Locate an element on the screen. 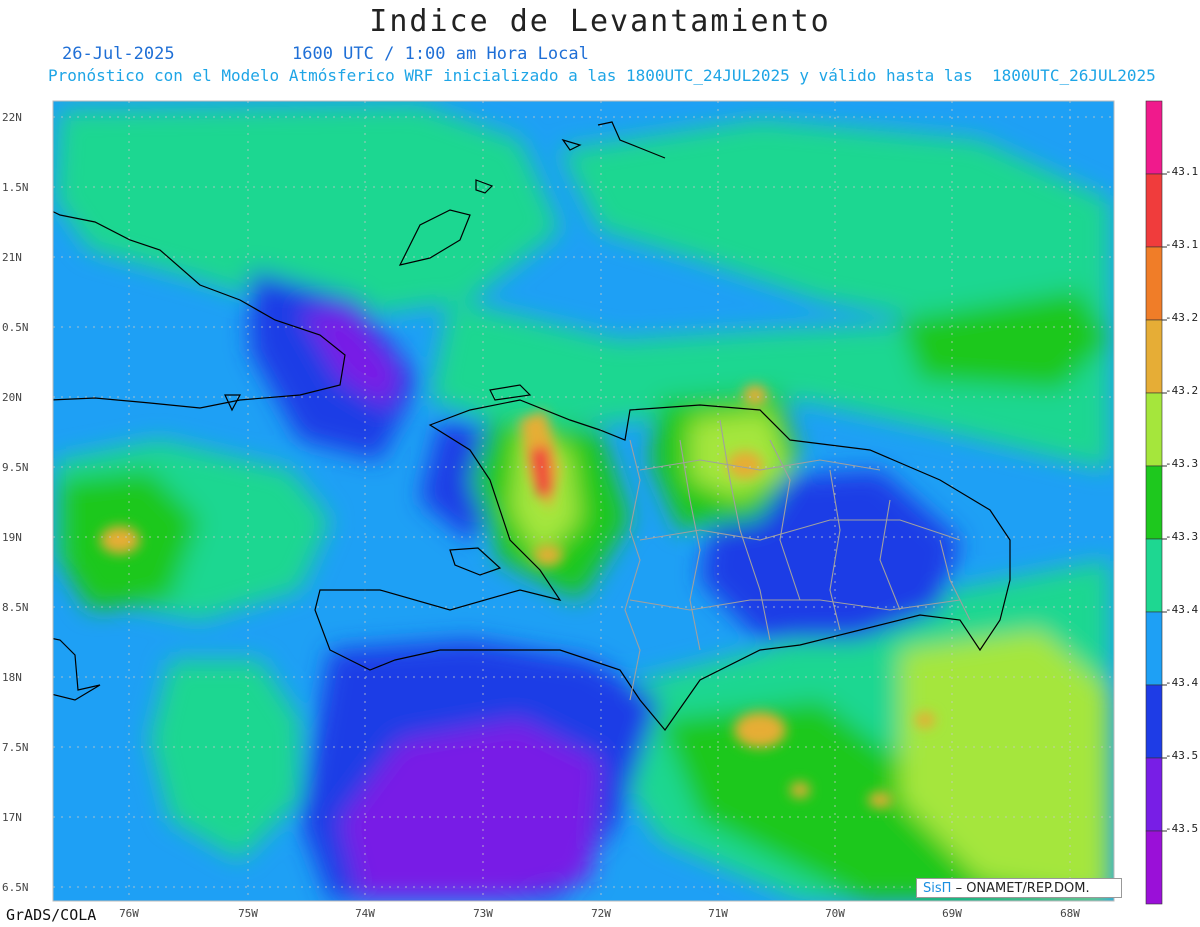 Image resolution: width=1200 pixels, height=927 pixels. lon-label: 71W is located at coordinates (718, 913).